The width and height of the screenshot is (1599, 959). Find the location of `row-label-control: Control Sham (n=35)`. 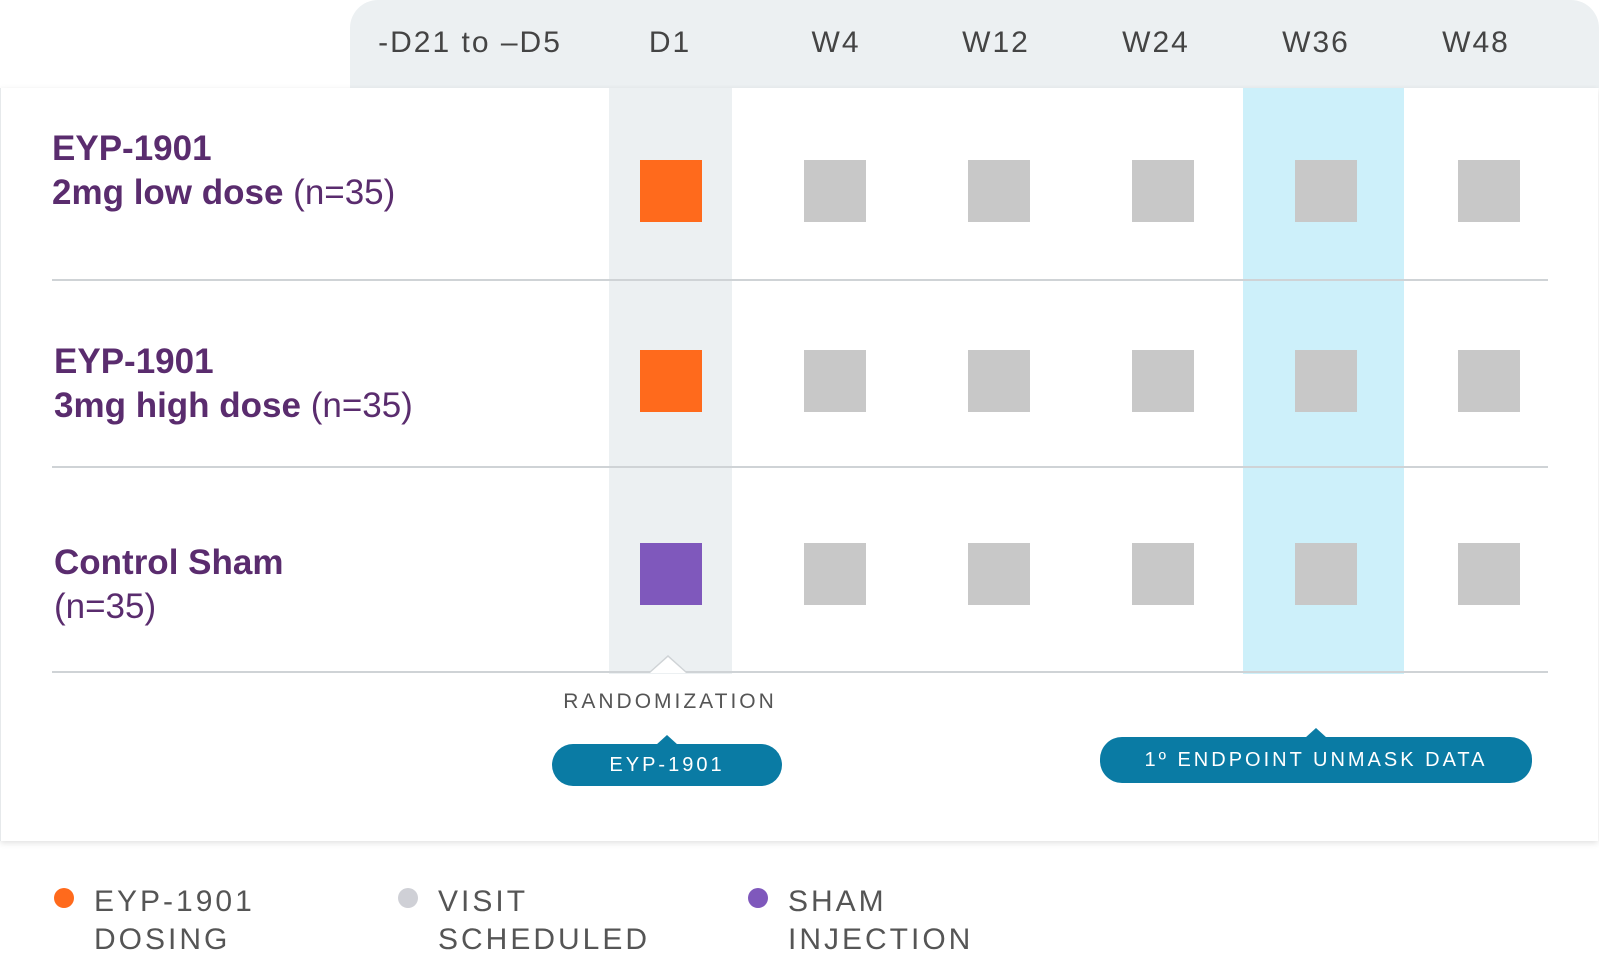

row-label-control: Control Sham (n=35) is located at coordinates (168, 585).